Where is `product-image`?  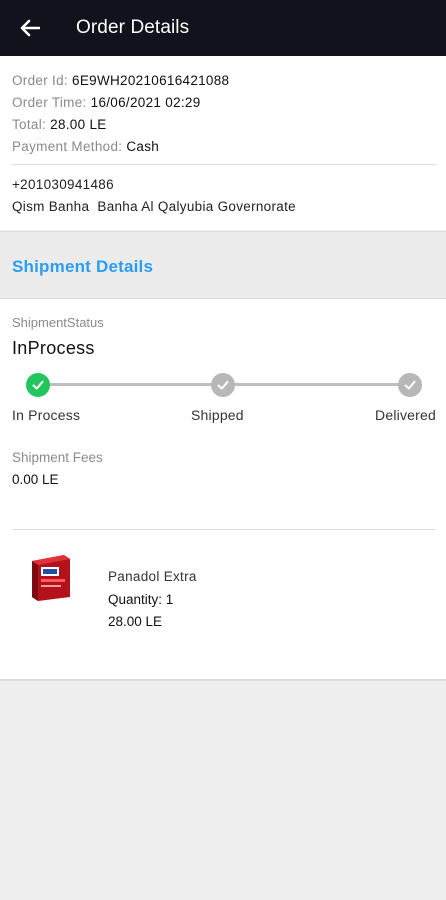 product-image is located at coordinates (50, 578).